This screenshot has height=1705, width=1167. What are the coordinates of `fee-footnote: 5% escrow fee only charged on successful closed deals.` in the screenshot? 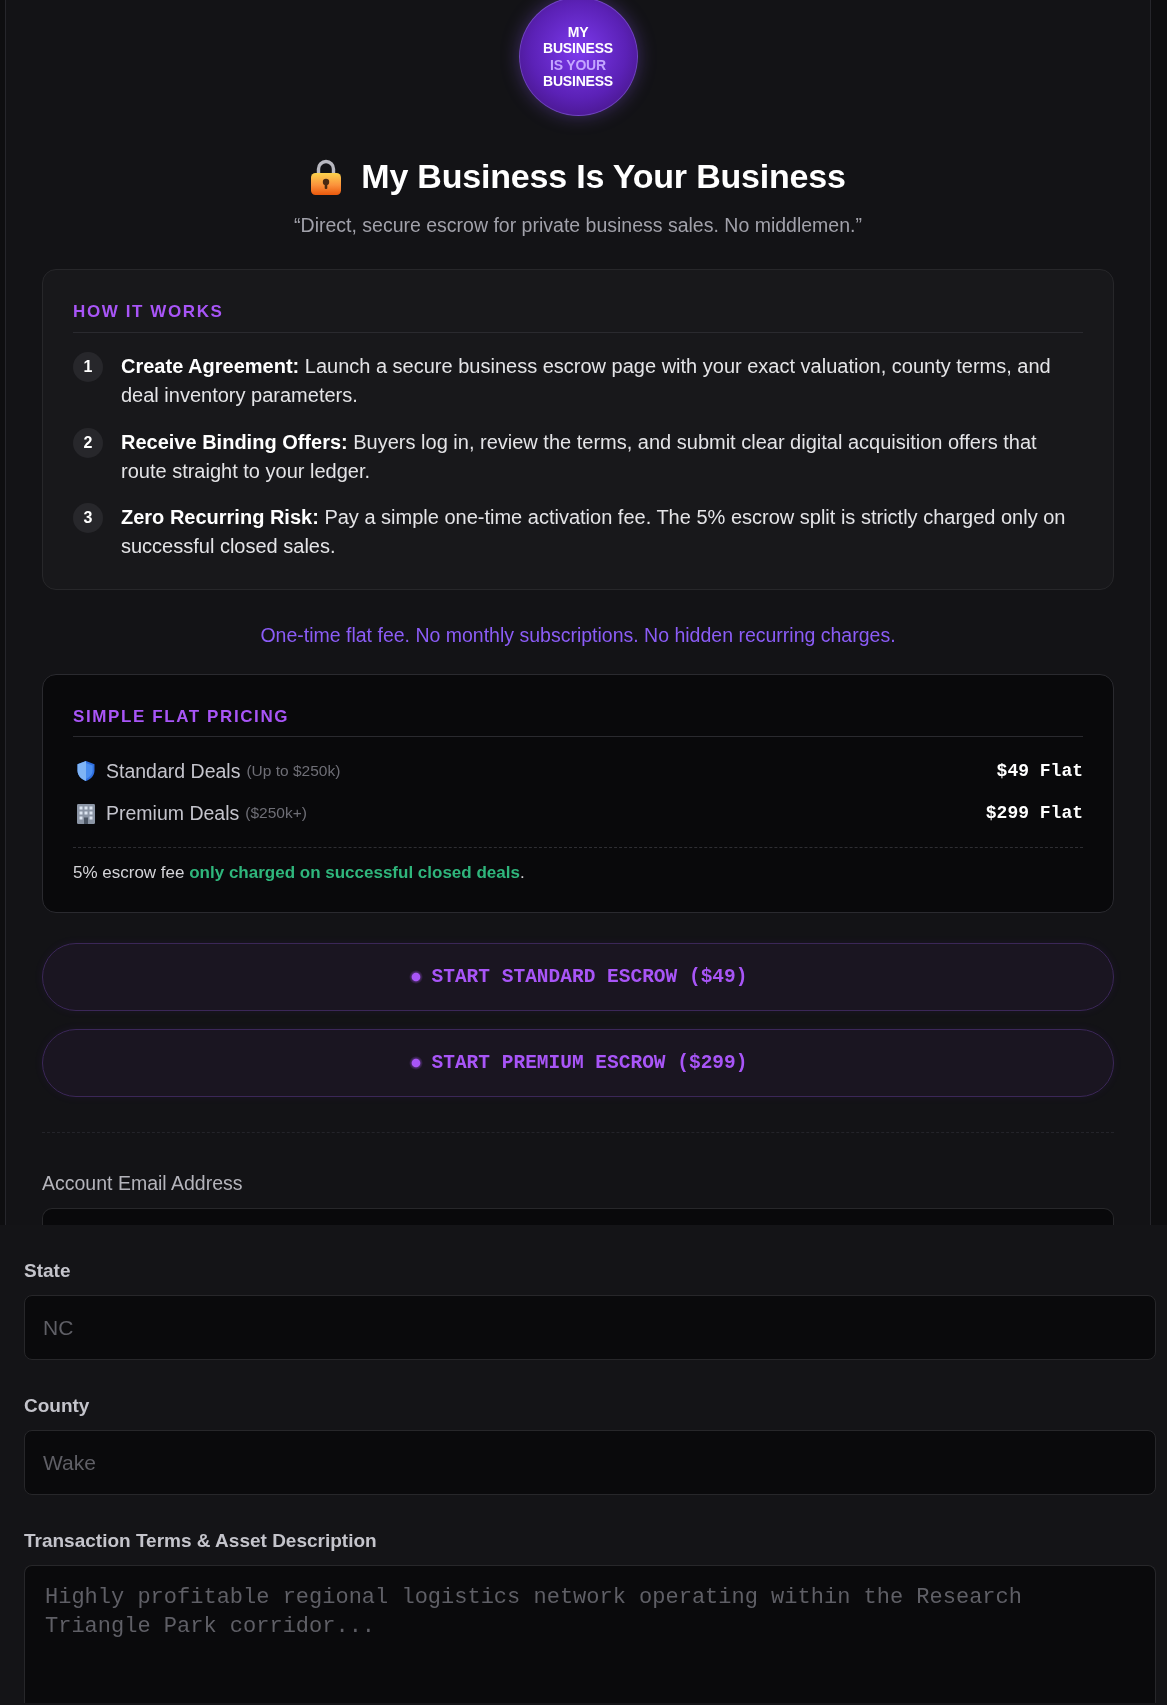 It's located at (299, 873).